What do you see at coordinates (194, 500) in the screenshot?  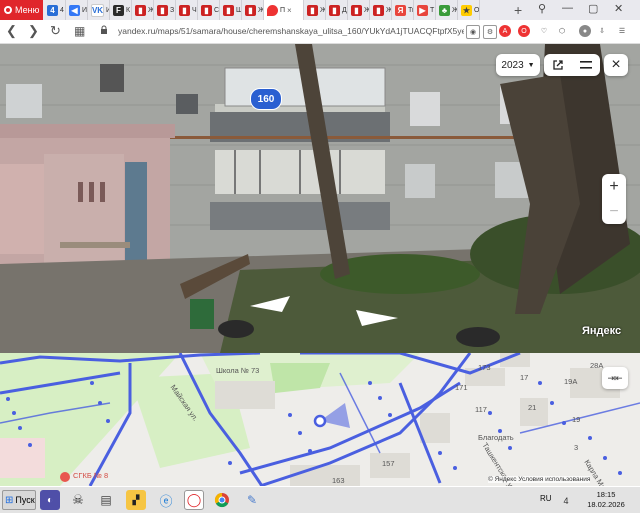 I see `opera-taskbar-icon: ◯` at bounding box center [194, 500].